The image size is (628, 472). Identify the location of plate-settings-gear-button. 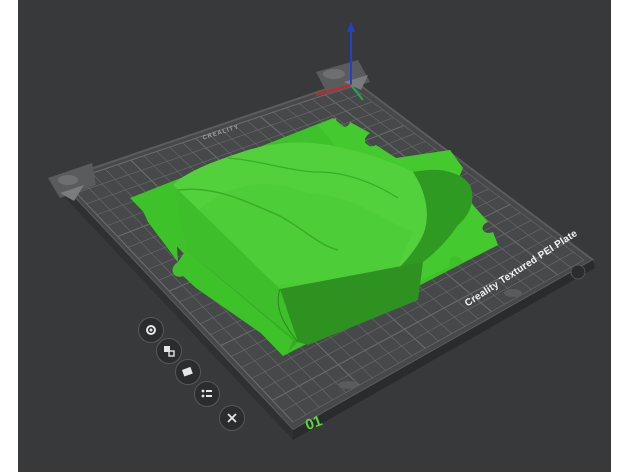
(151, 330).